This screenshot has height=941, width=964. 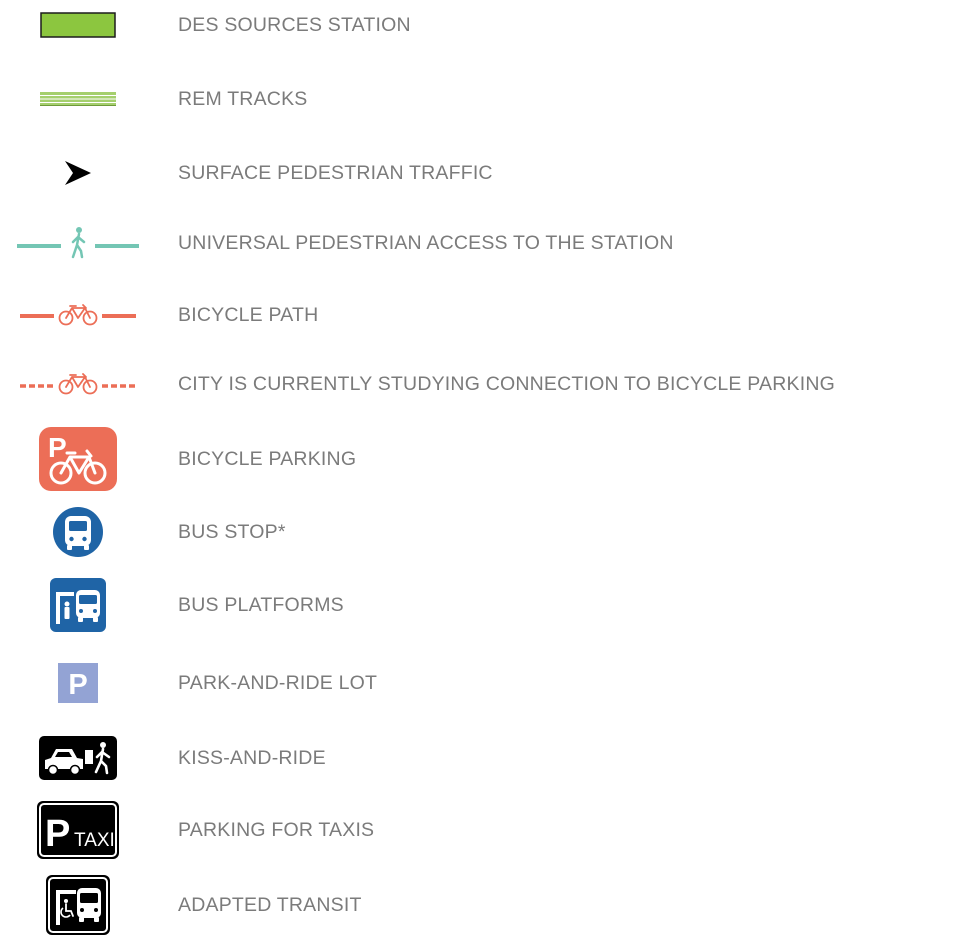 I want to click on legend-label: PARKING FOR TAXIS, so click(x=276, y=830).